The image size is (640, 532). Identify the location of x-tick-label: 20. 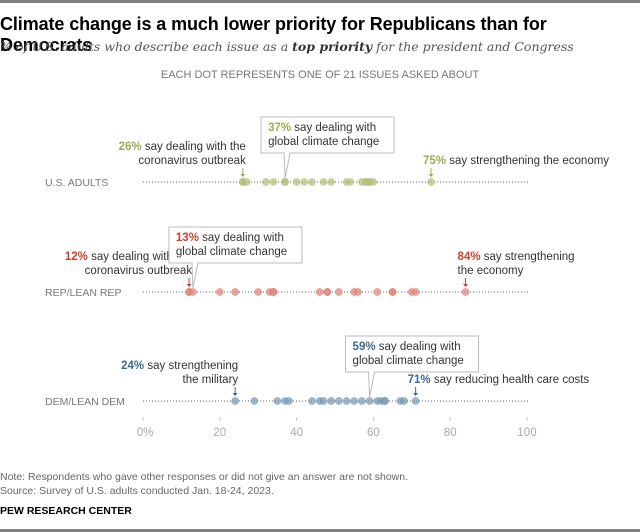
(219, 433).